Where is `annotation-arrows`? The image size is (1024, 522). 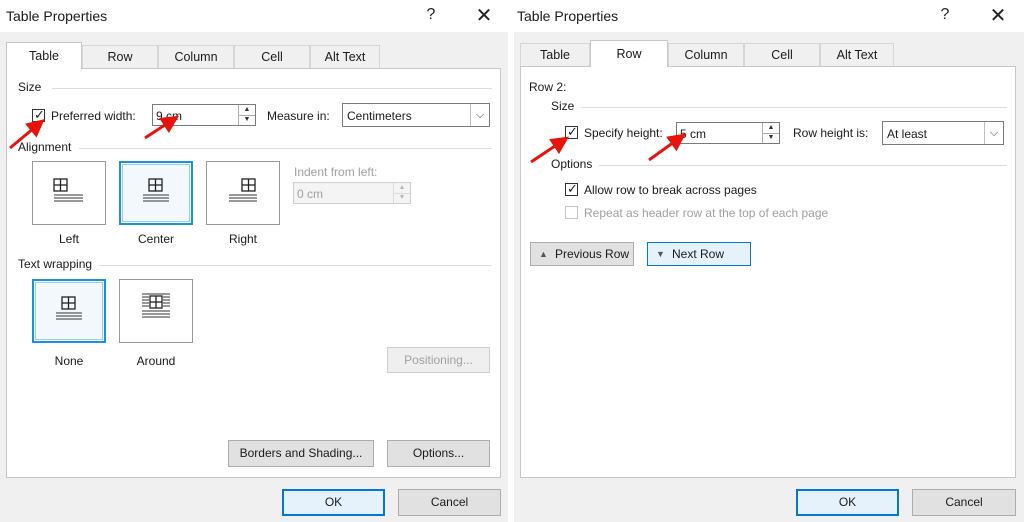 annotation-arrows is located at coordinates (347, 139).